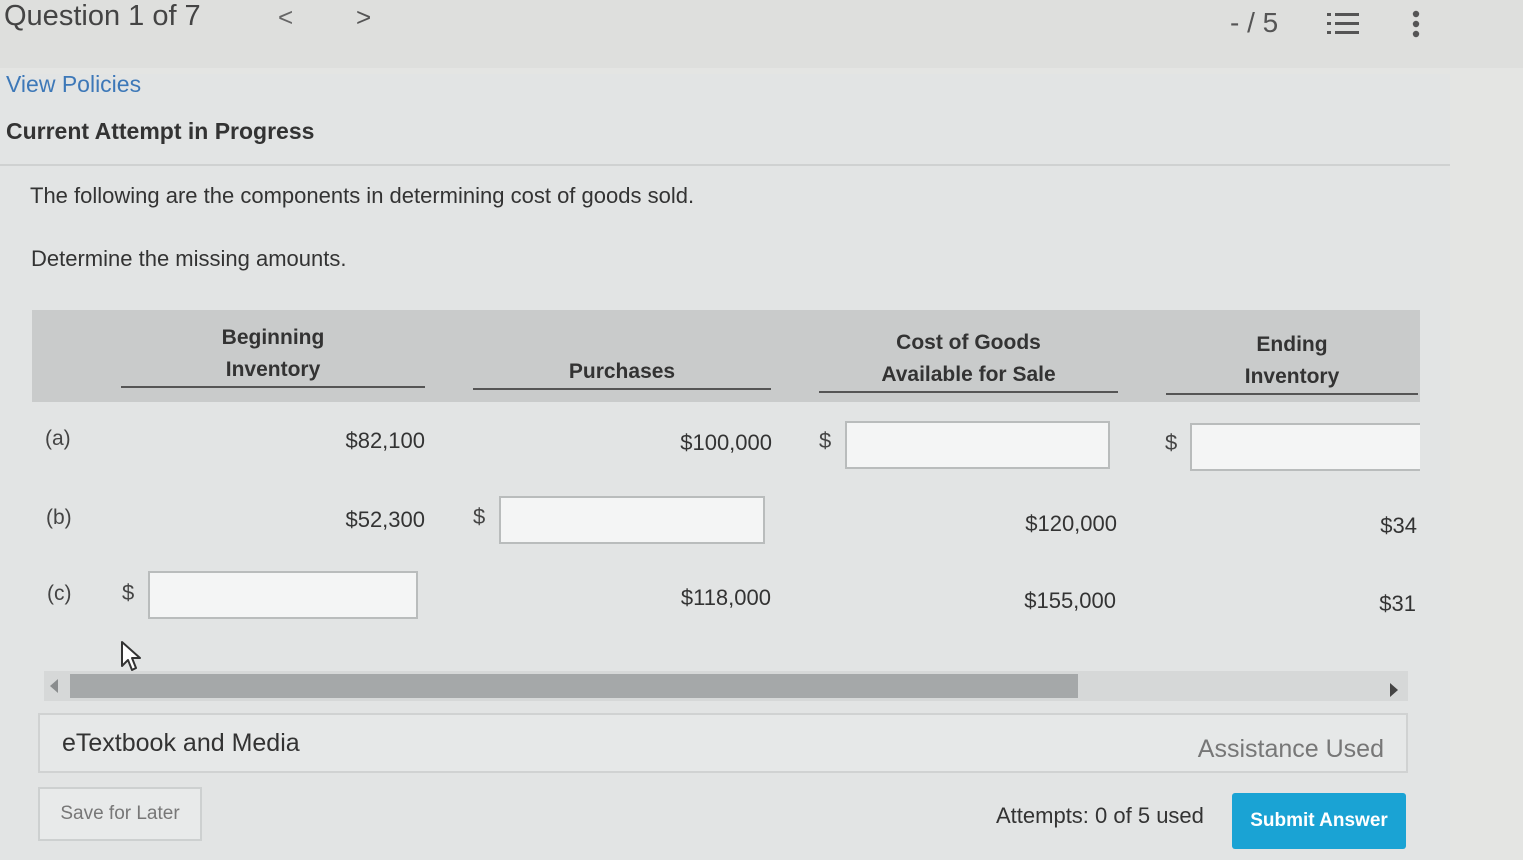 The width and height of the screenshot is (1523, 860). Describe the element at coordinates (102, 16) in the screenshot. I see `question-counter: Question 1 of 7` at that location.